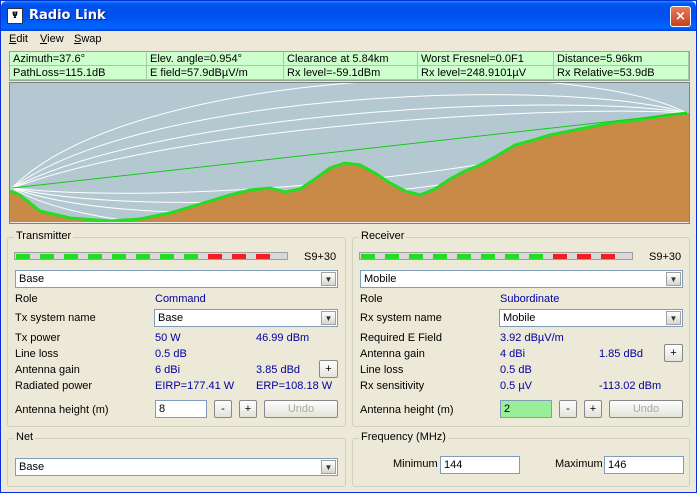 The height and width of the screenshot is (493, 697). Describe the element at coordinates (646, 409) in the screenshot. I see `rx-undo-button: Undo` at that location.